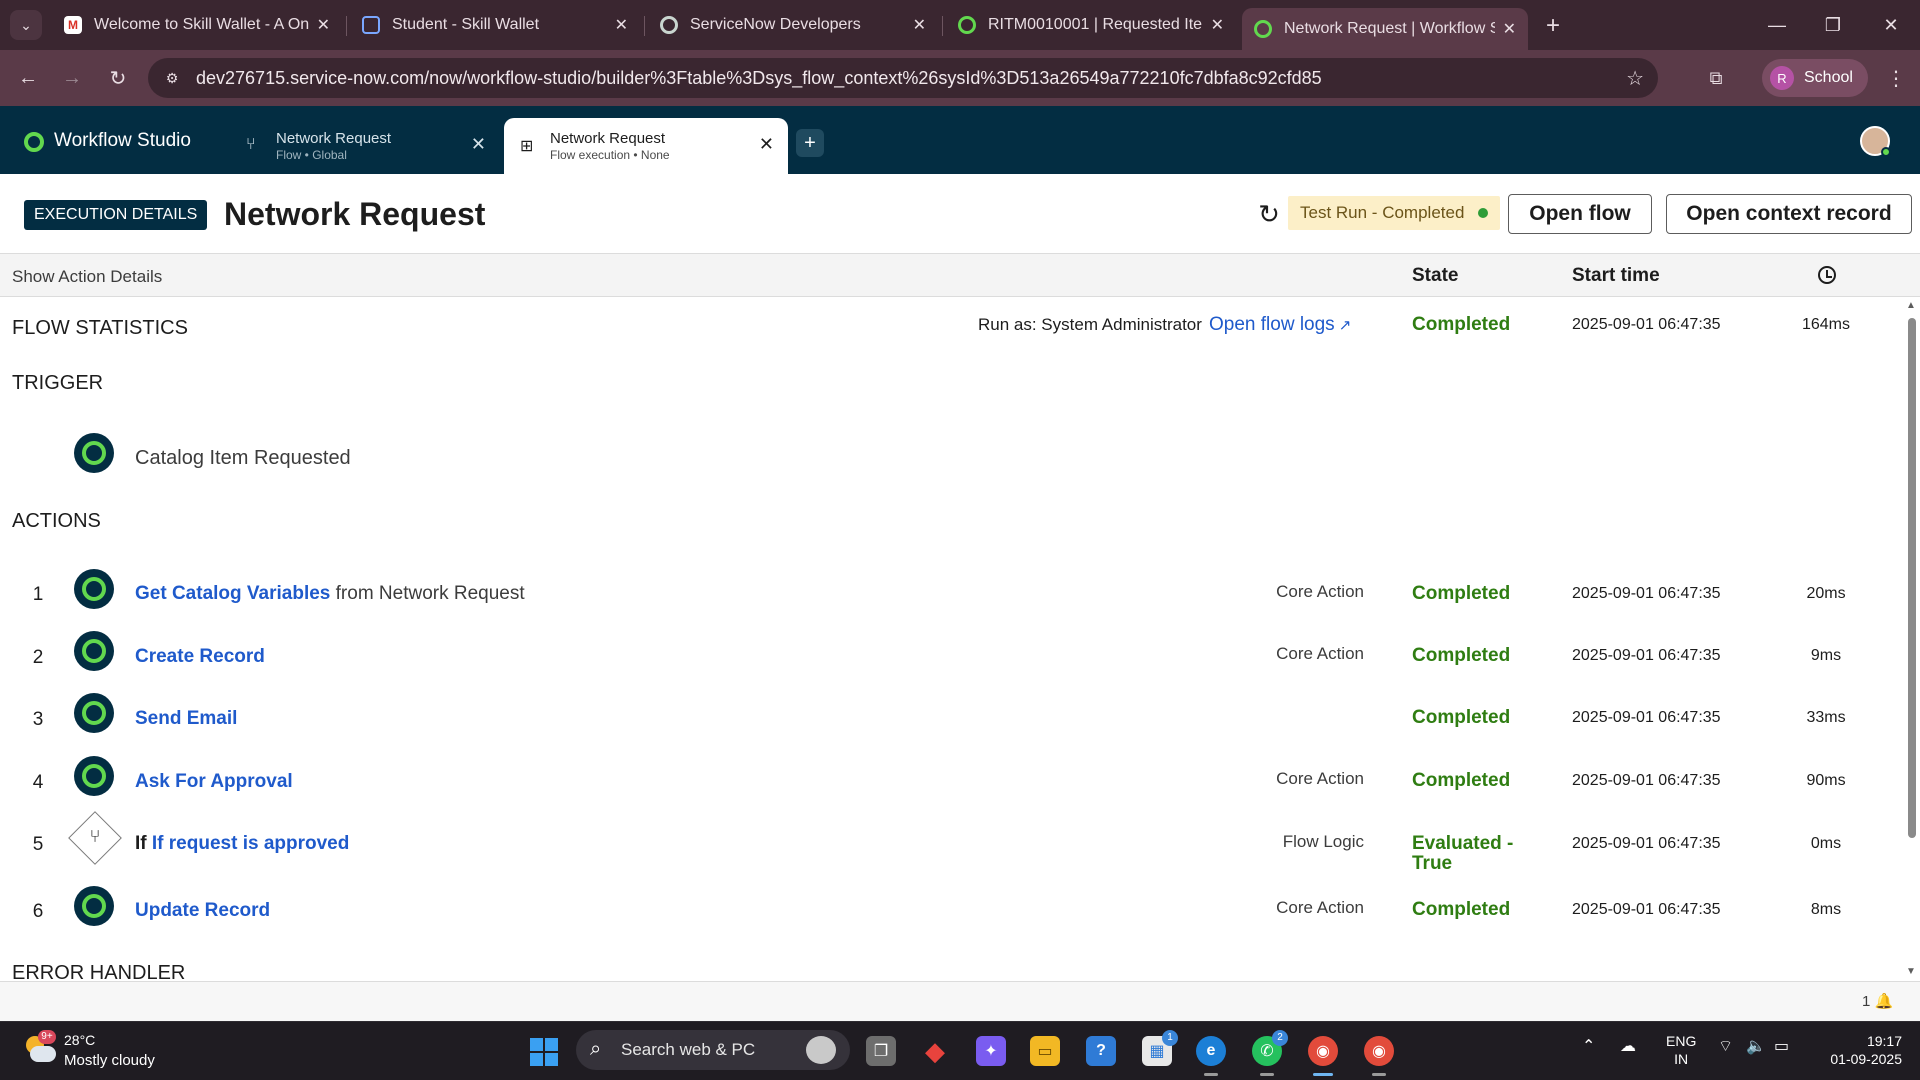 The width and height of the screenshot is (1920, 1080). I want to click on browser-tab-student: Student - Skill Wallet ✕, so click(495, 25).